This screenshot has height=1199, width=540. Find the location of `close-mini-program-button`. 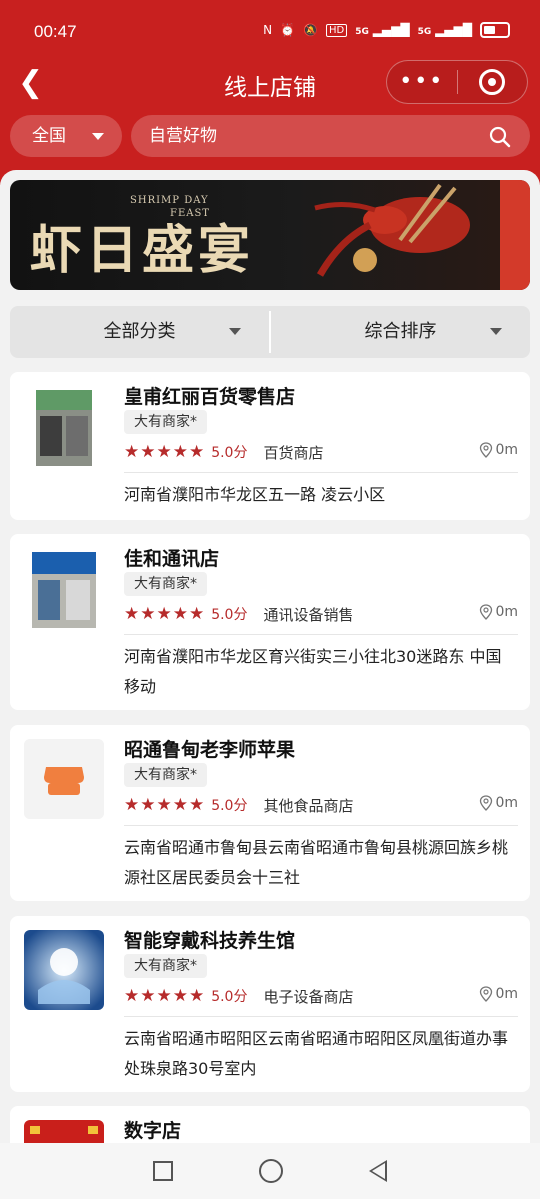

close-mini-program-button is located at coordinates (493, 82).